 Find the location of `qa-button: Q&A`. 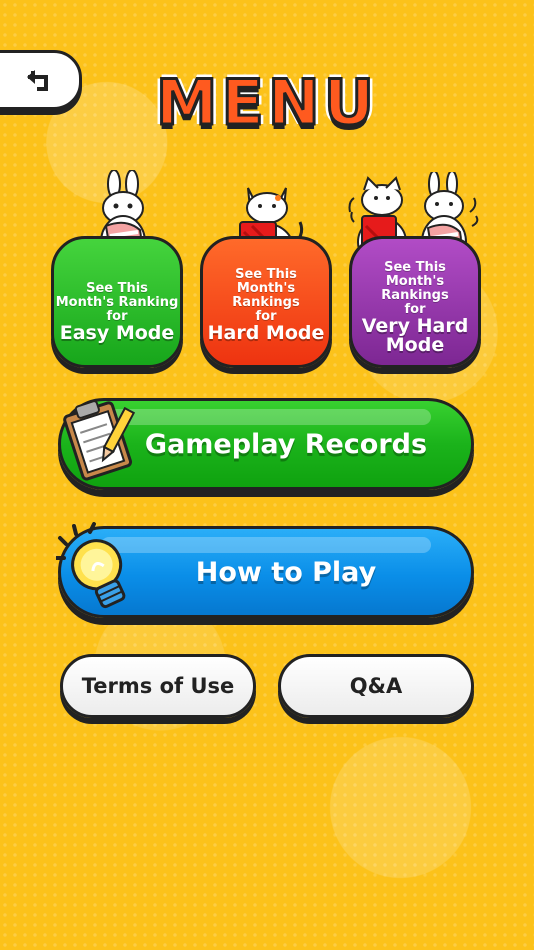

qa-button: Q&A is located at coordinates (376, 686).